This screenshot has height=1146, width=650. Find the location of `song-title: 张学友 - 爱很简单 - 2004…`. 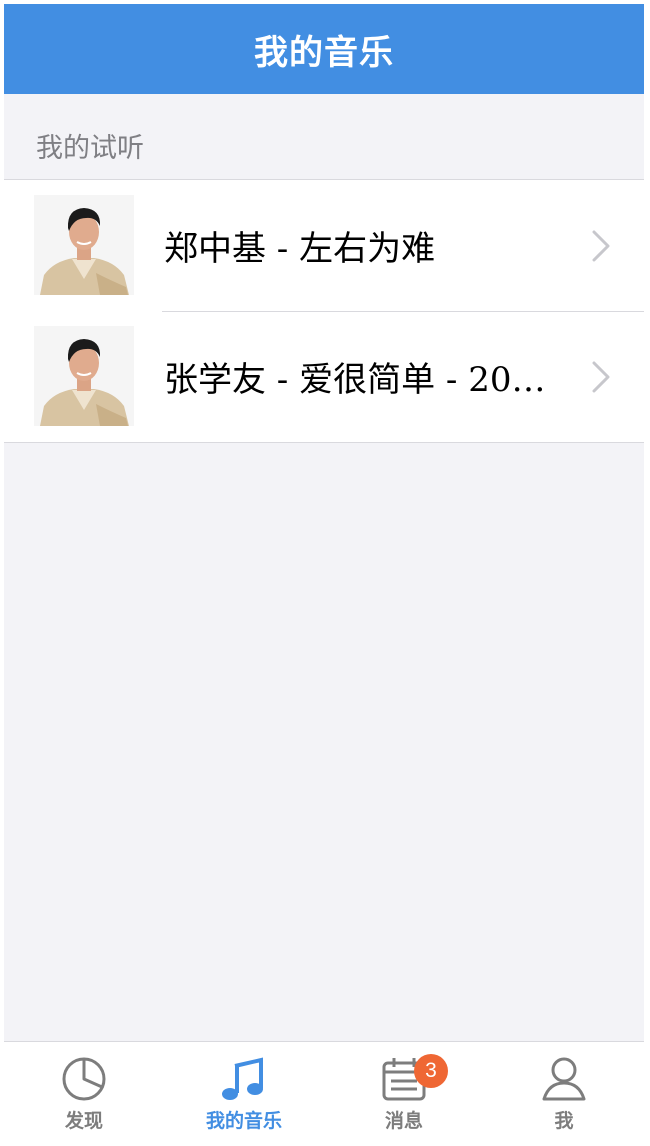

song-title: 张学友 - 爱很简单 - 2004… is located at coordinates (364, 380).